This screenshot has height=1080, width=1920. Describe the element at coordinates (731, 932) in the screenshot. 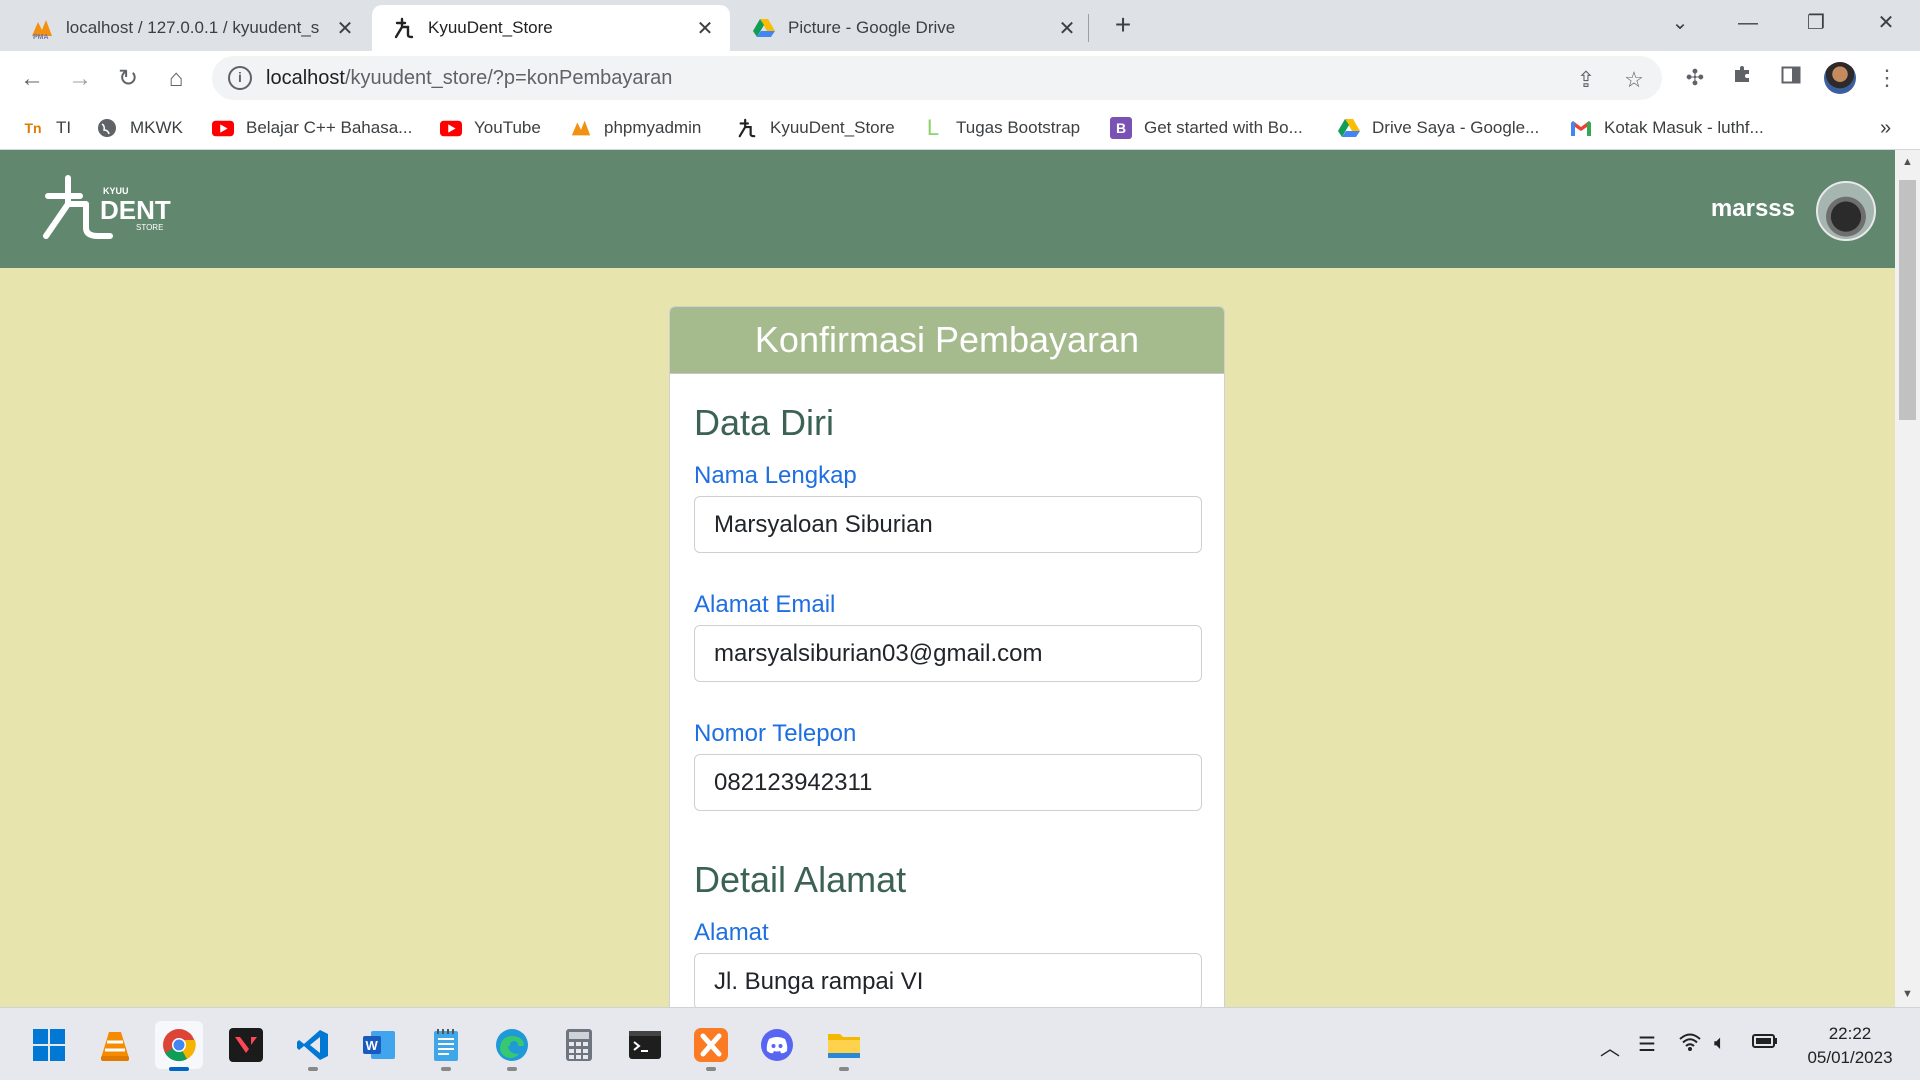

I see `address-label: Alamat` at that location.